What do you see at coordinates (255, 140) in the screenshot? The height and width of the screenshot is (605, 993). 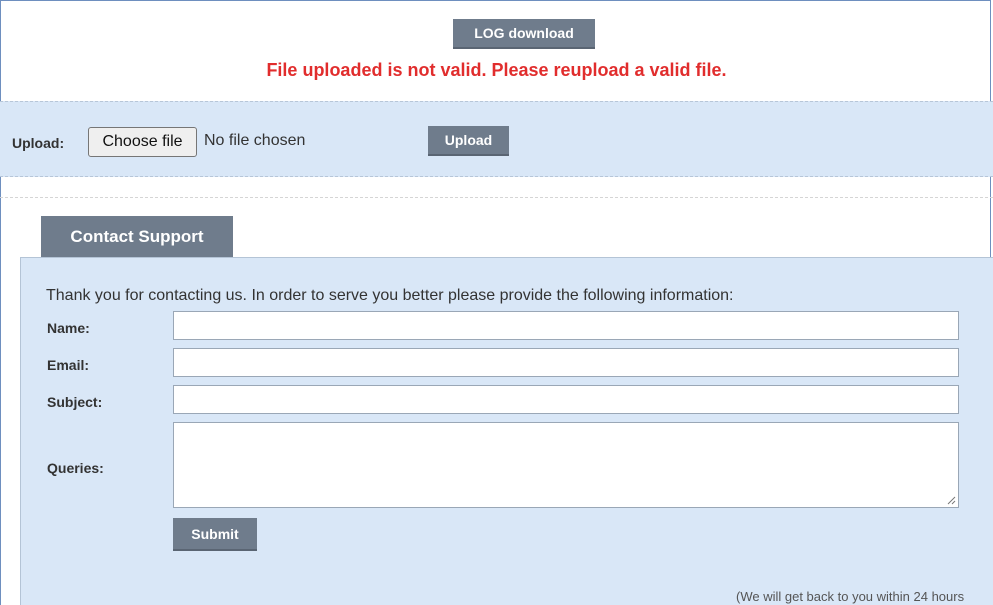 I see `file-status-text: No file chosen` at bounding box center [255, 140].